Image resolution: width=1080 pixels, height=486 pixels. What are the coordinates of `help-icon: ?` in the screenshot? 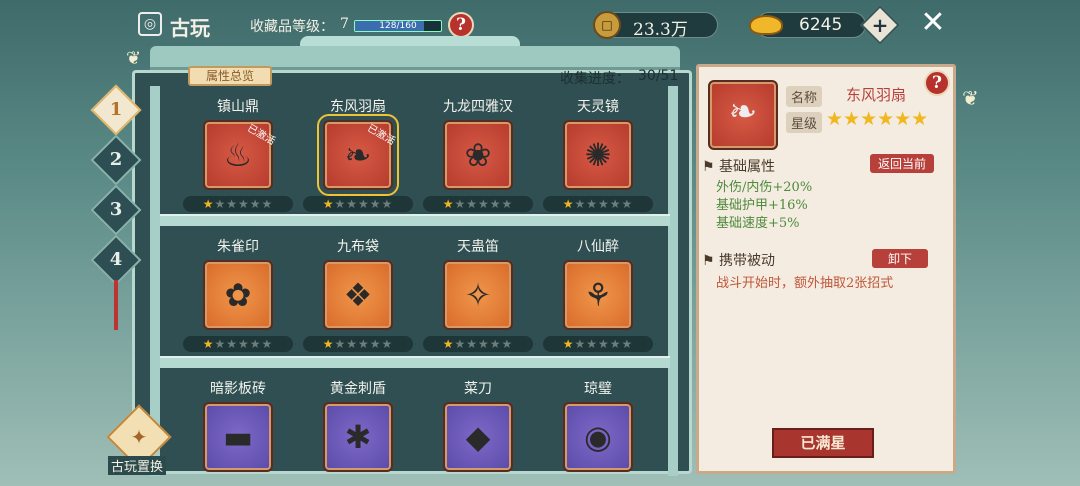 It's located at (461, 25).